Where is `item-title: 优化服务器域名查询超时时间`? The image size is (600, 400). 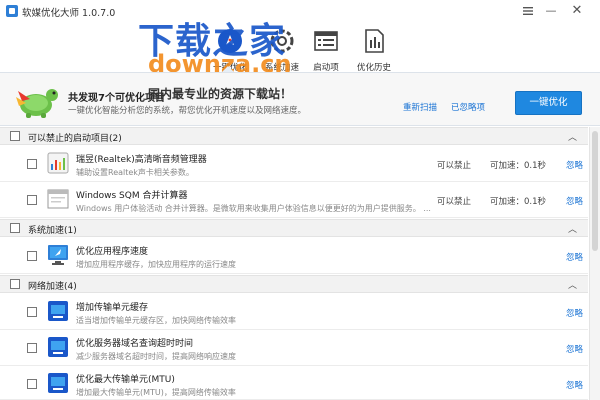 item-title: 优化服务器域名查询超时时间 is located at coordinates (135, 344).